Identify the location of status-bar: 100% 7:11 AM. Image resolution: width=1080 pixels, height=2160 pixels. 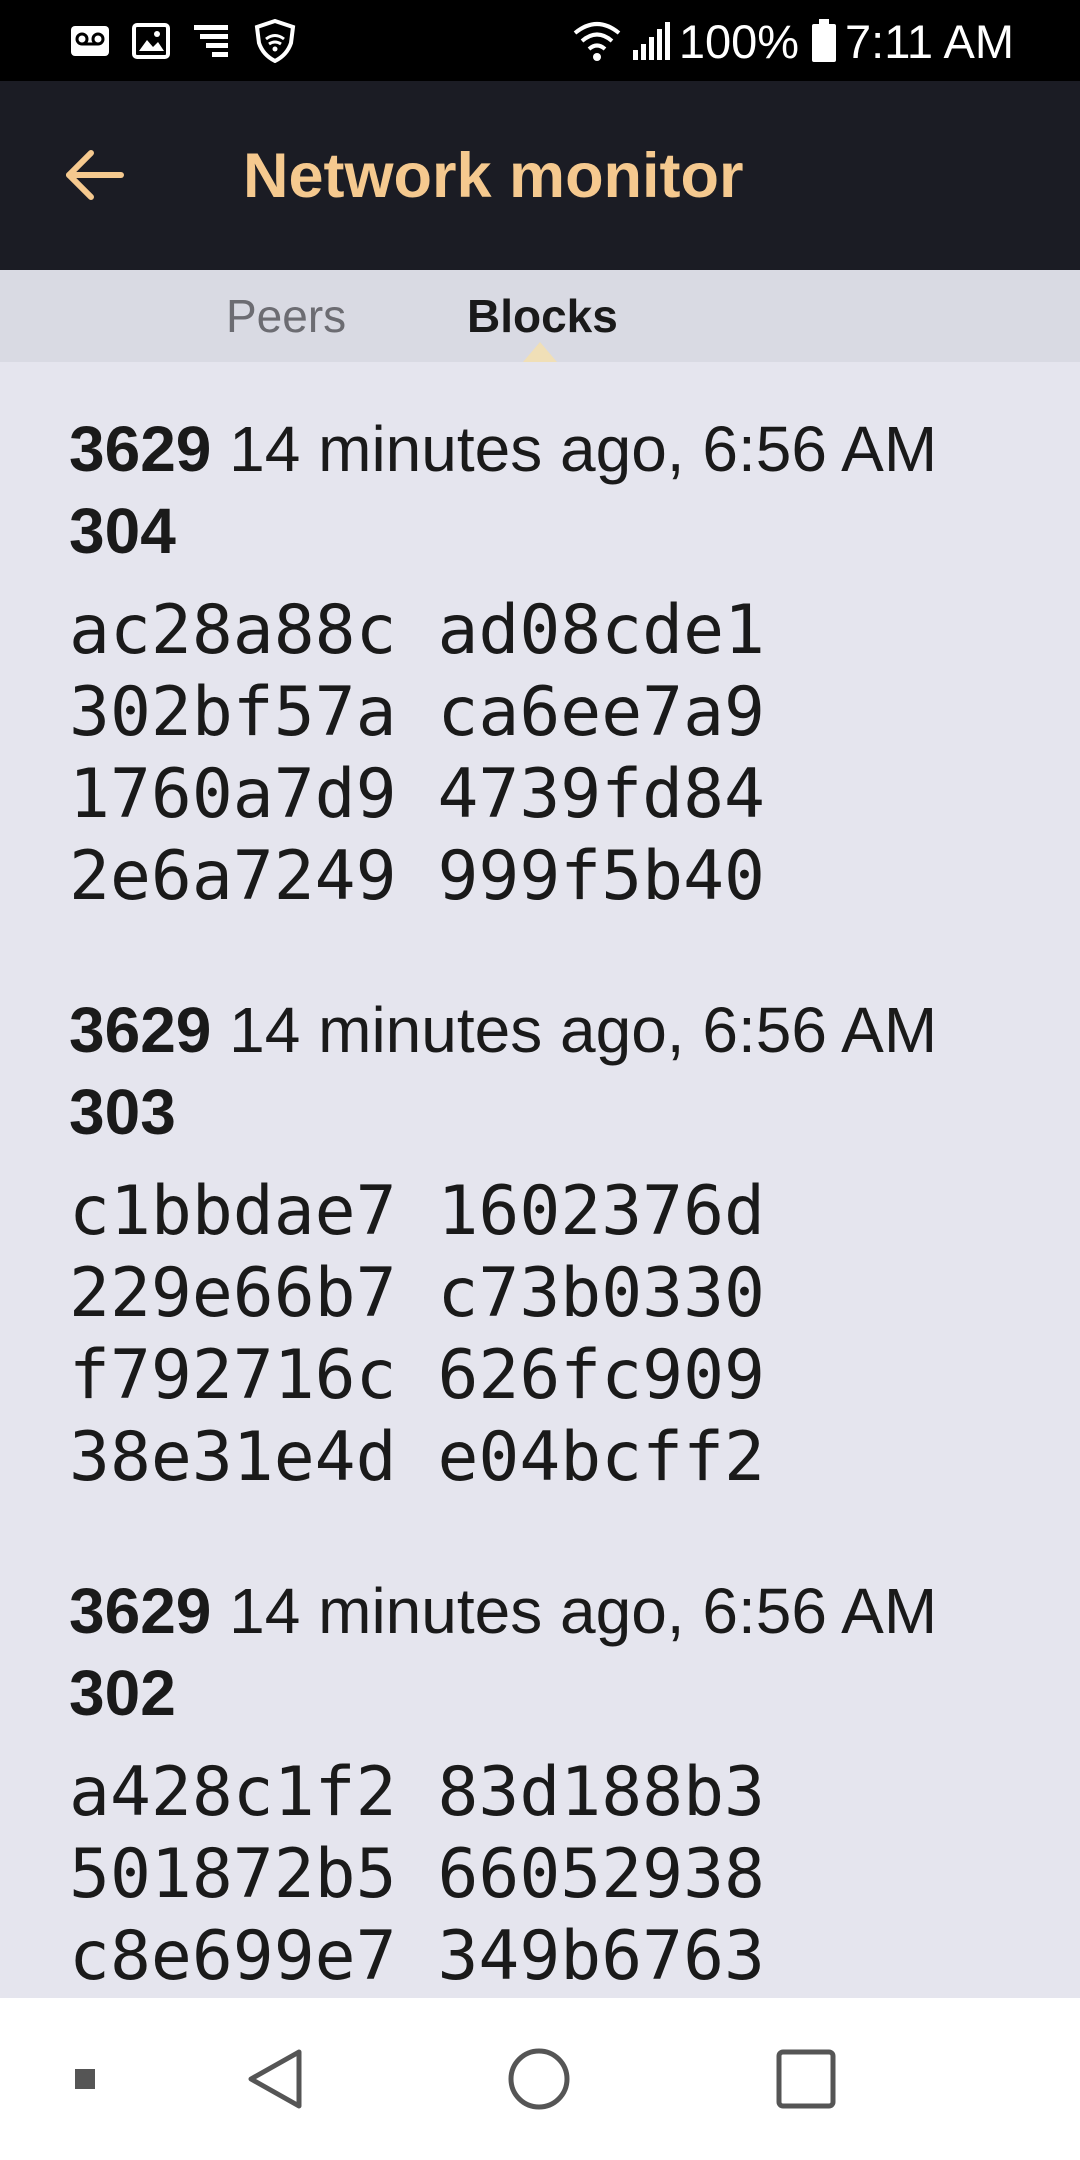
(540, 40).